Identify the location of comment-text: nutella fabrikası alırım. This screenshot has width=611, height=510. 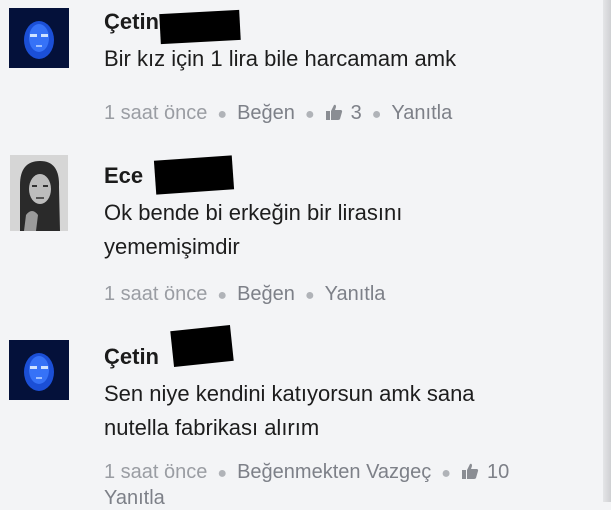
(212, 427).